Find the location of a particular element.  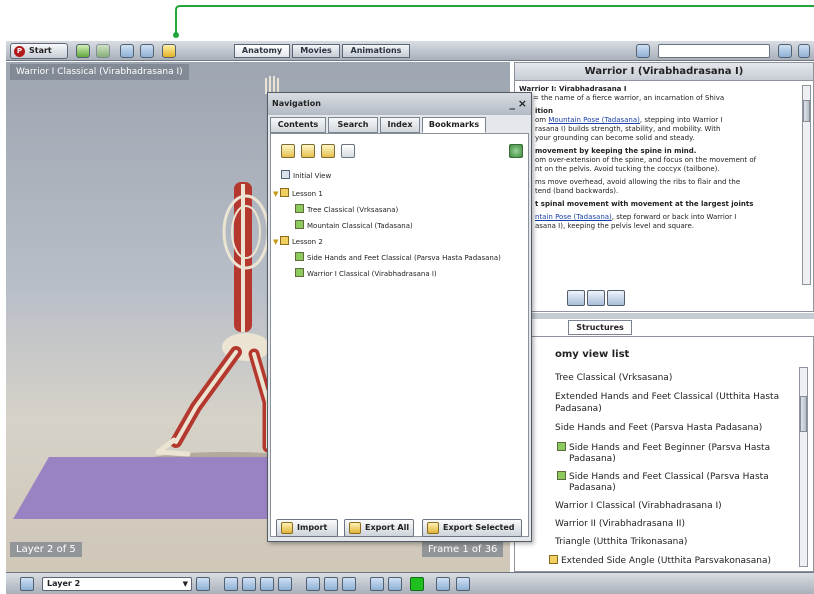

globe-icon is located at coordinates (516, 151).